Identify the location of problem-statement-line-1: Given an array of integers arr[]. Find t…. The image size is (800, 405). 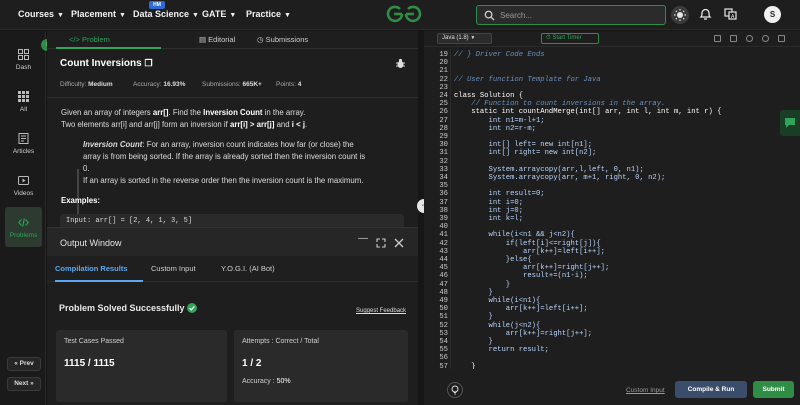
(183, 113).